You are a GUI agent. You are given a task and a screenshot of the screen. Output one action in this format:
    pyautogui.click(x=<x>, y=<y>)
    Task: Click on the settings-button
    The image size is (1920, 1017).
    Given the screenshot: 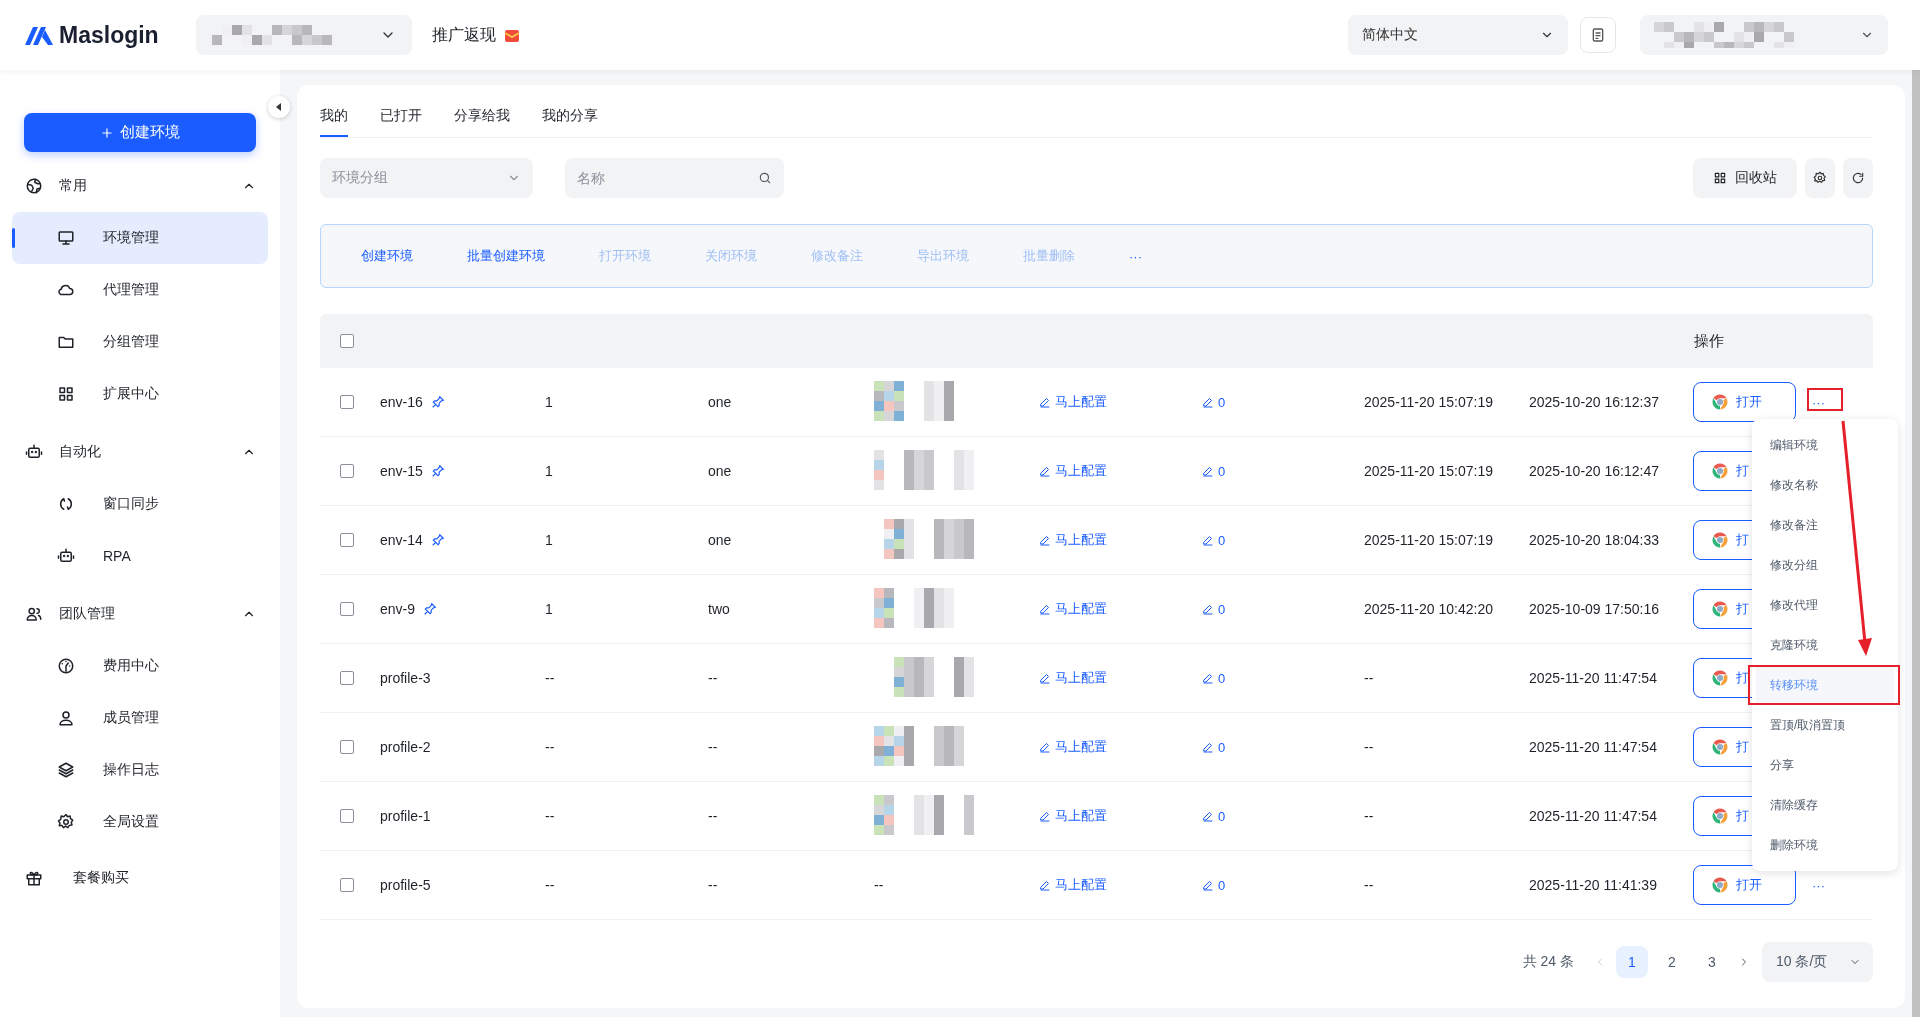 What is the action you would take?
    pyautogui.click(x=1820, y=178)
    